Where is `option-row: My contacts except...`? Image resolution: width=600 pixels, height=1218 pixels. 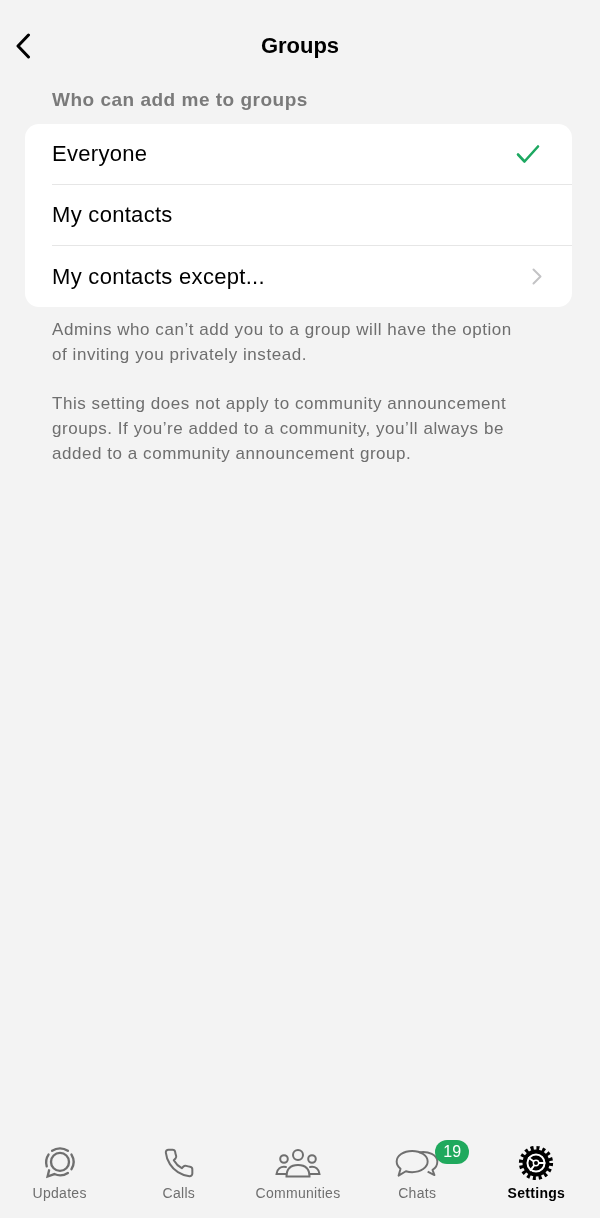
option-row: My contacts except... is located at coordinates (298, 276).